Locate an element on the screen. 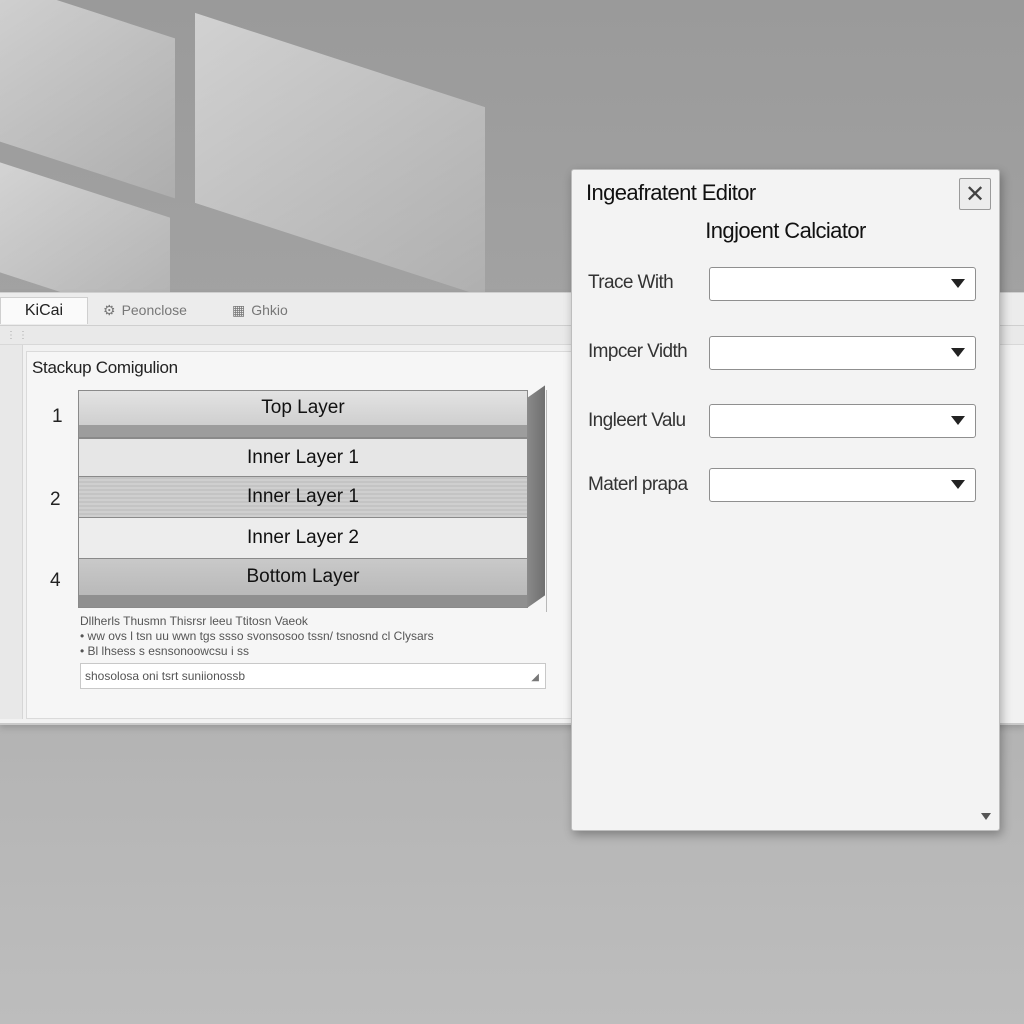 Image resolution: width=1024 pixels, height=1024 pixels. scroll-down-icon is located at coordinates (986, 816).